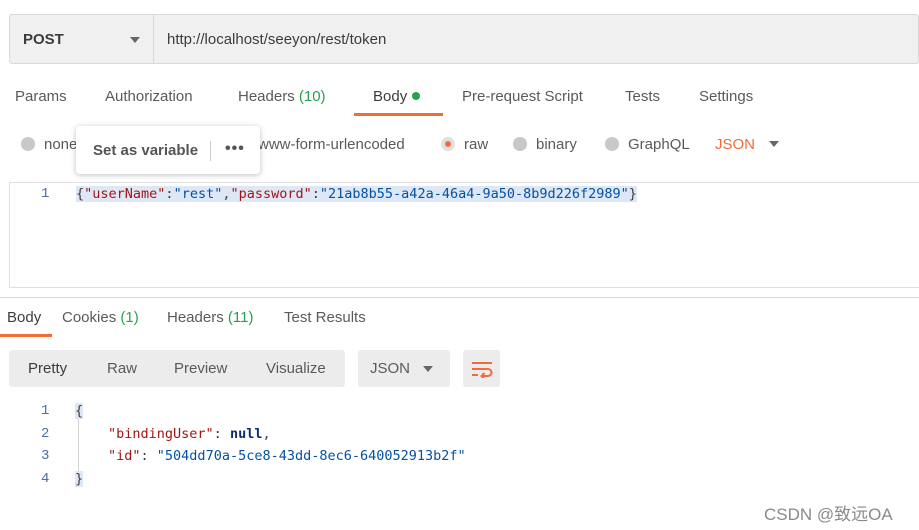 This screenshot has width=919, height=530. What do you see at coordinates (240, 317) in the screenshot?
I see `response-headers-count-badge: (11)` at bounding box center [240, 317].